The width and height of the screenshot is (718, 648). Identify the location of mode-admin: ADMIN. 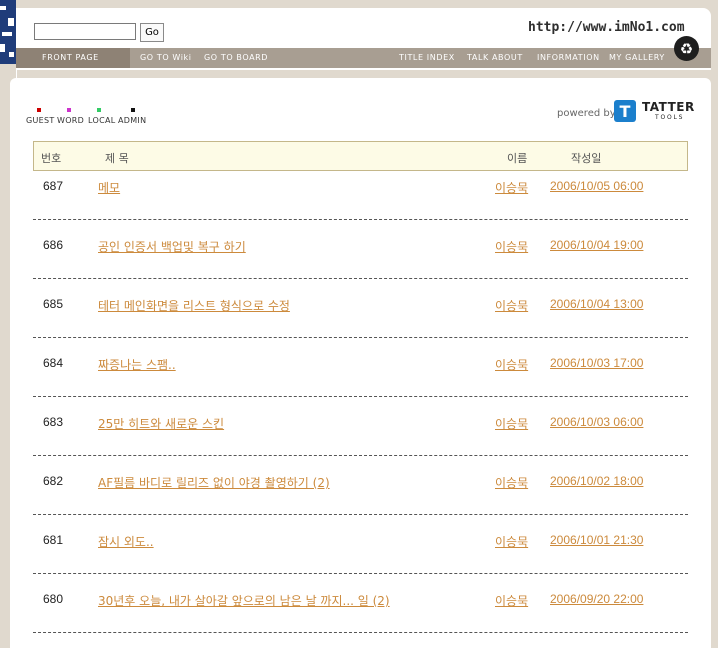
(132, 120).